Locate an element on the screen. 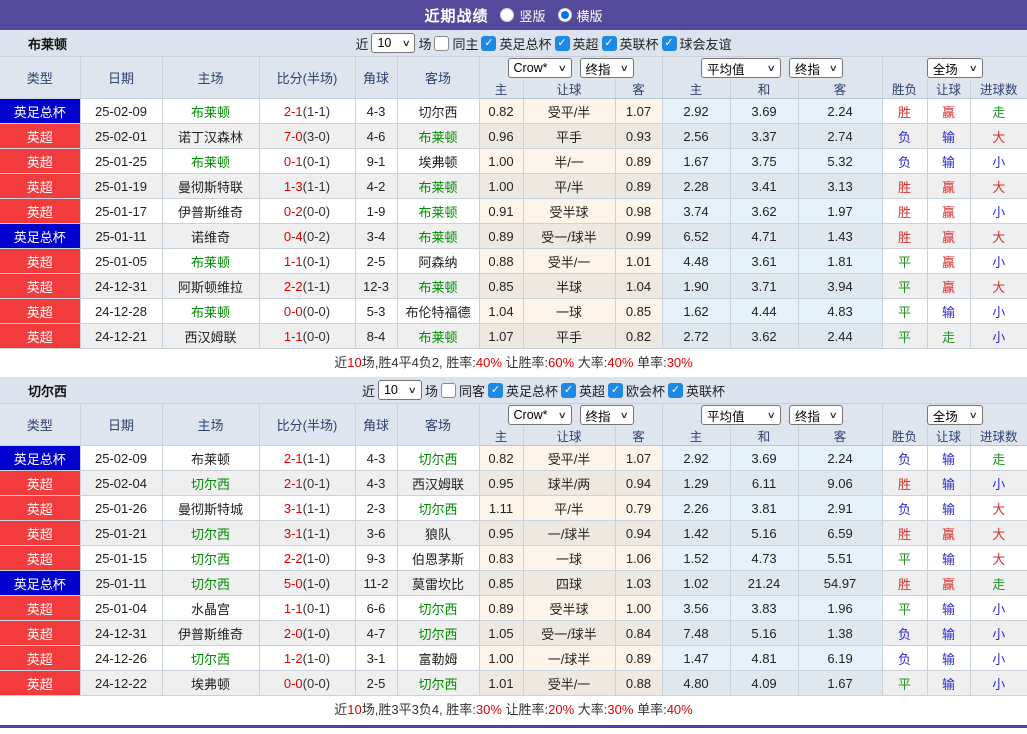 The image size is (1027, 734). score-cell: 0-0(0-0) is located at coordinates (307, 683).